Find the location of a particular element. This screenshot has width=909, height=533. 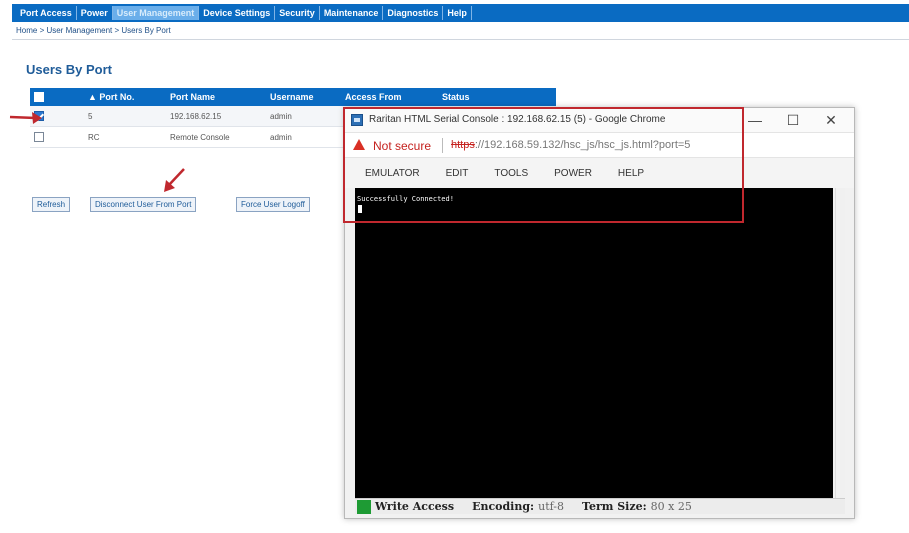

header-access-from: Access From is located at coordinates (393, 97).